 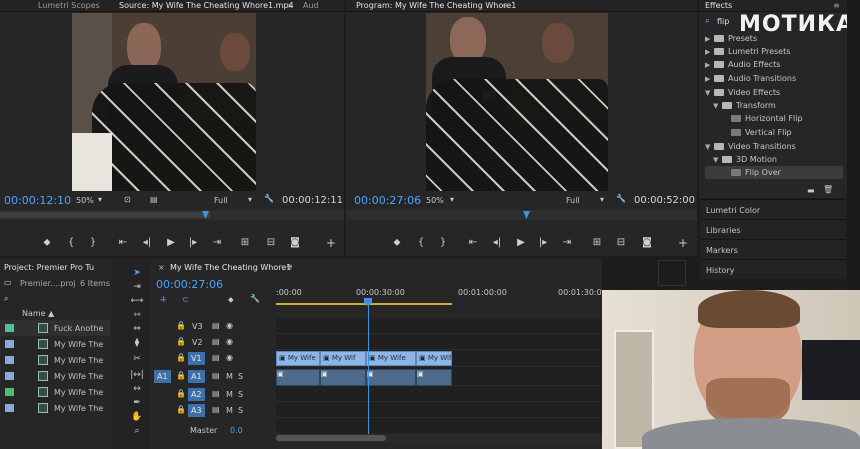 What do you see at coordinates (196, 358) in the screenshot?
I see `track-label: V1` at bounding box center [196, 358].